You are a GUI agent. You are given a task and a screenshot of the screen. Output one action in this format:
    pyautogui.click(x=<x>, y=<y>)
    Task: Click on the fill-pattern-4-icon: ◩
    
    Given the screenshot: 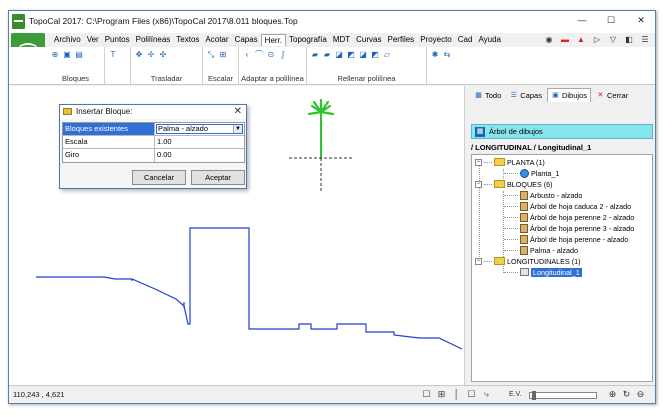 What is the action you would take?
    pyautogui.click(x=351, y=55)
    